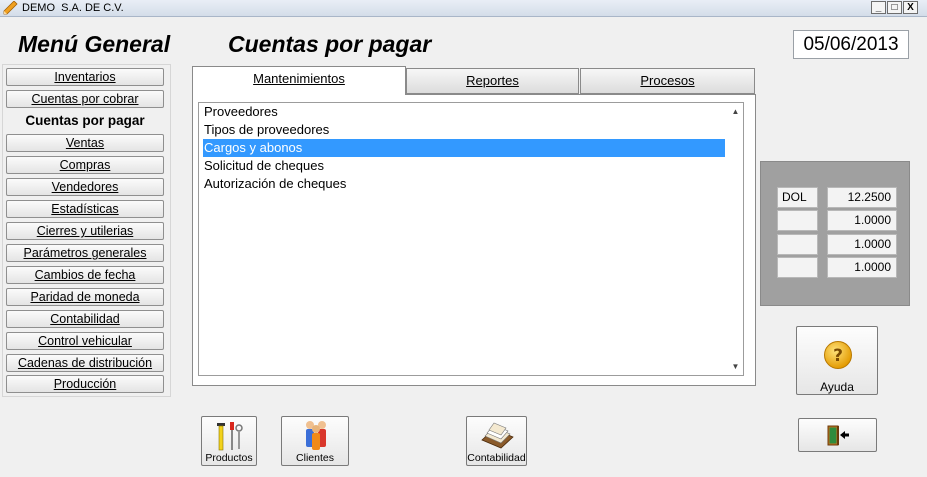 The height and width of the screenshot is (477, 927). Describe the element at coordinates (667, 81) in the screenshot. I see `tab-procesos: Procesos` at that location.